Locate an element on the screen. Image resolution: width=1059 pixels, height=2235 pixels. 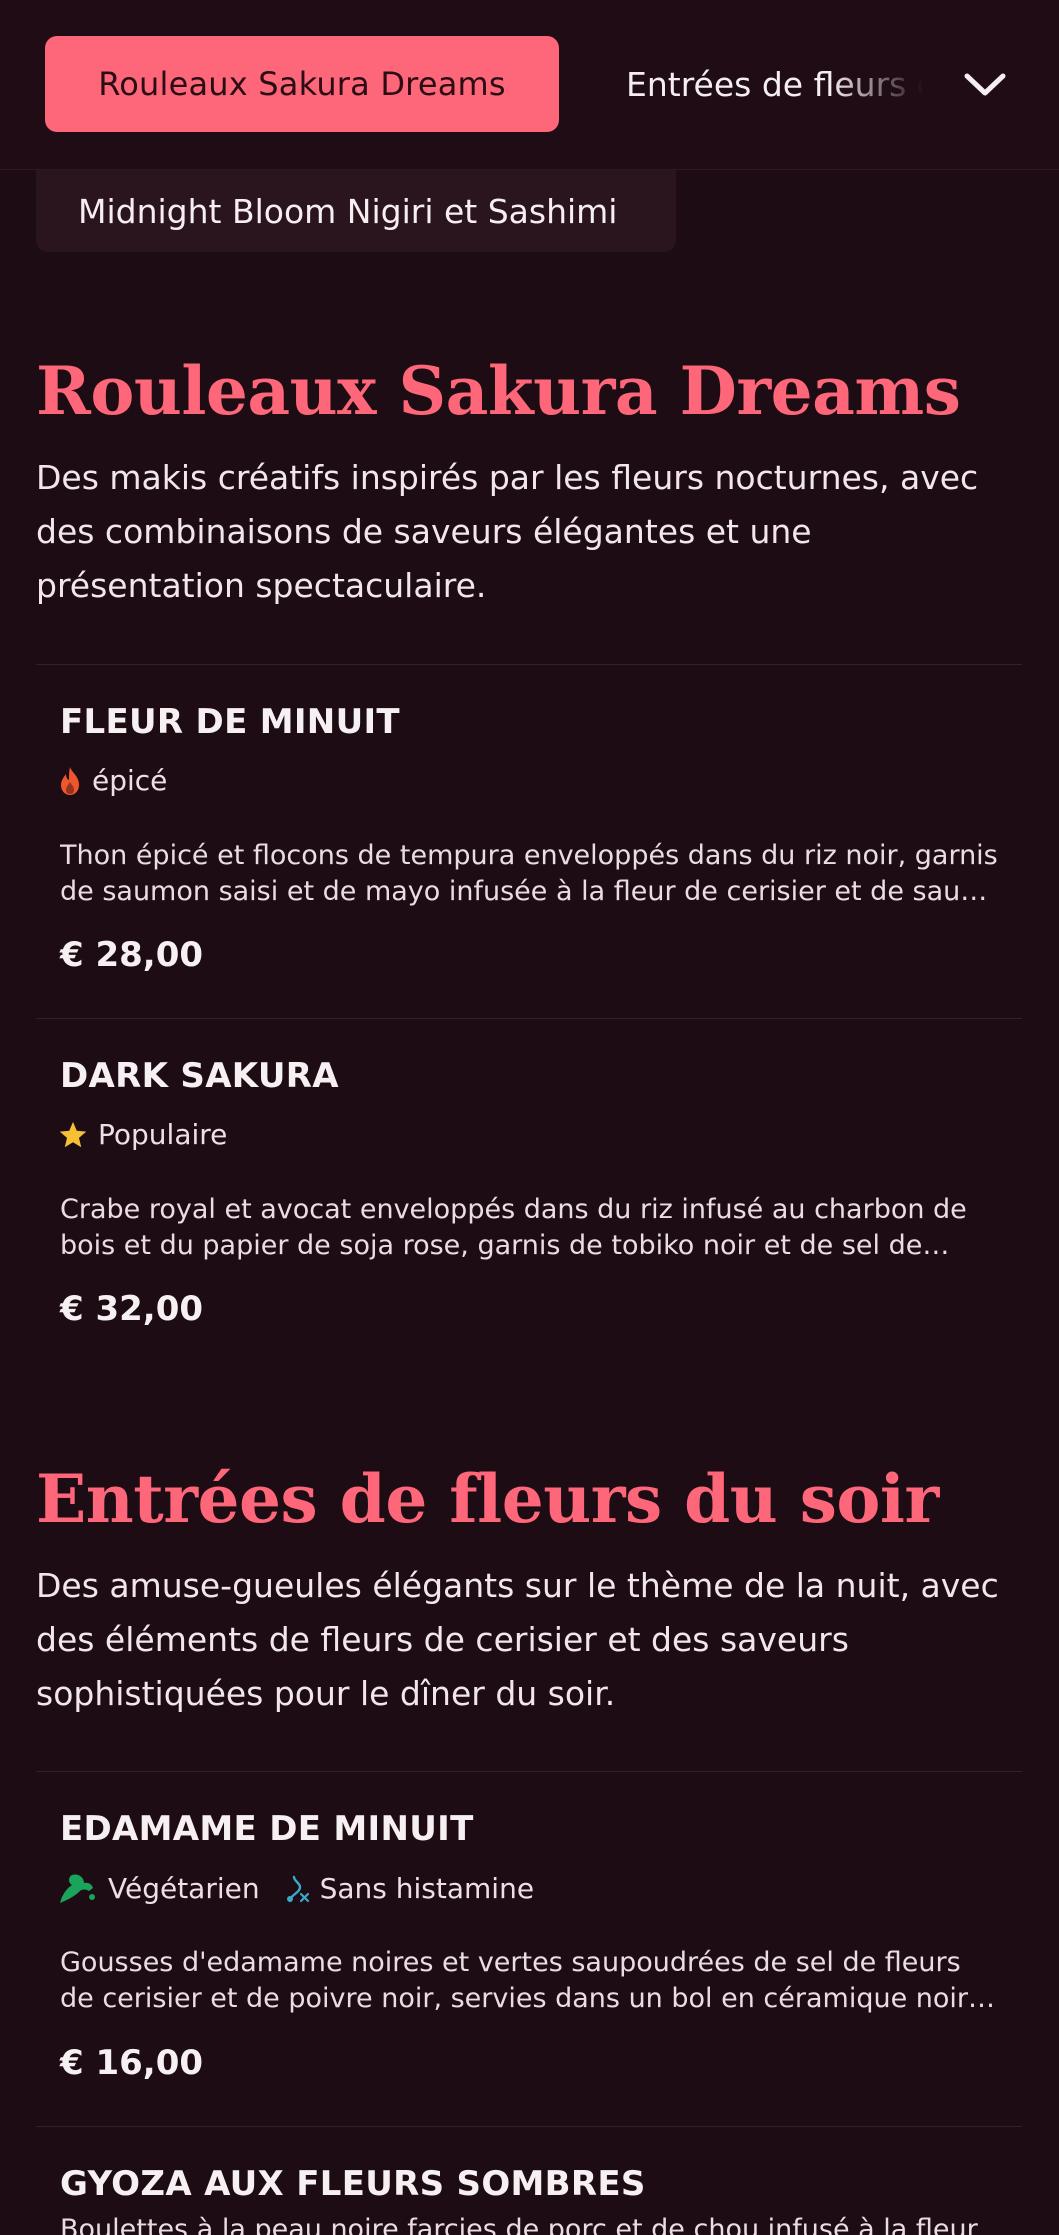
tag: épicé is located at coordinates (112, 780).